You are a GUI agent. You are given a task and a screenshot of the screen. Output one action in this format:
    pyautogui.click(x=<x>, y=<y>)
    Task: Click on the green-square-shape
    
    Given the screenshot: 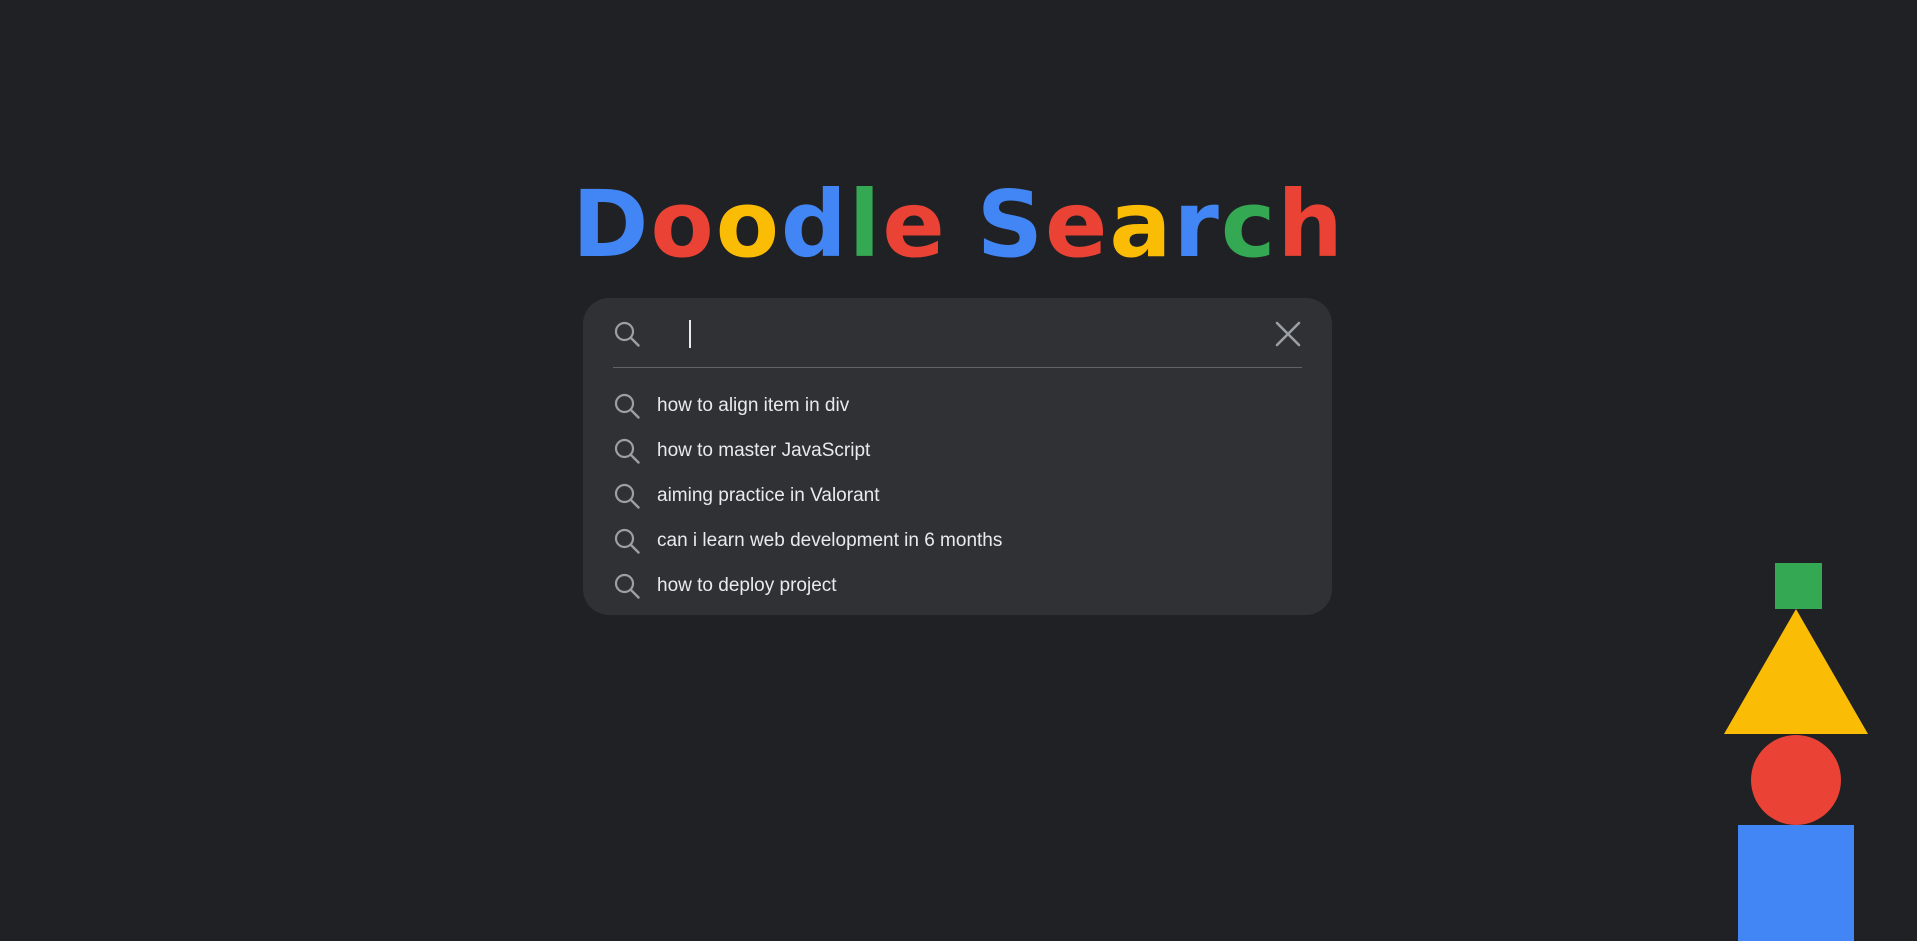 What is the action you would take?
    pyautogui.click(x=1798, y=586)
    